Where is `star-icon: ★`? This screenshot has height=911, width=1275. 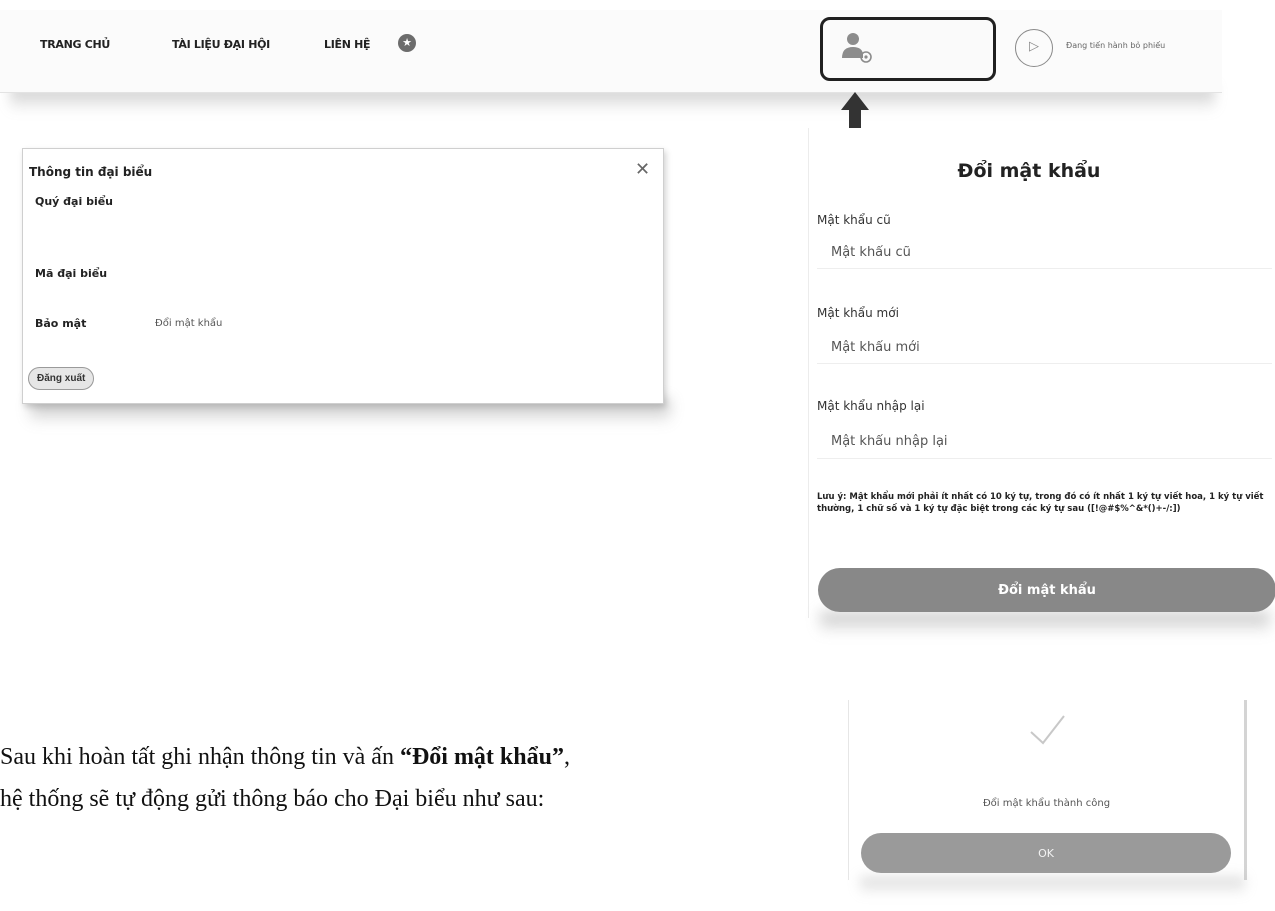 star-icon: ★ is located at coordinates (407, 43).